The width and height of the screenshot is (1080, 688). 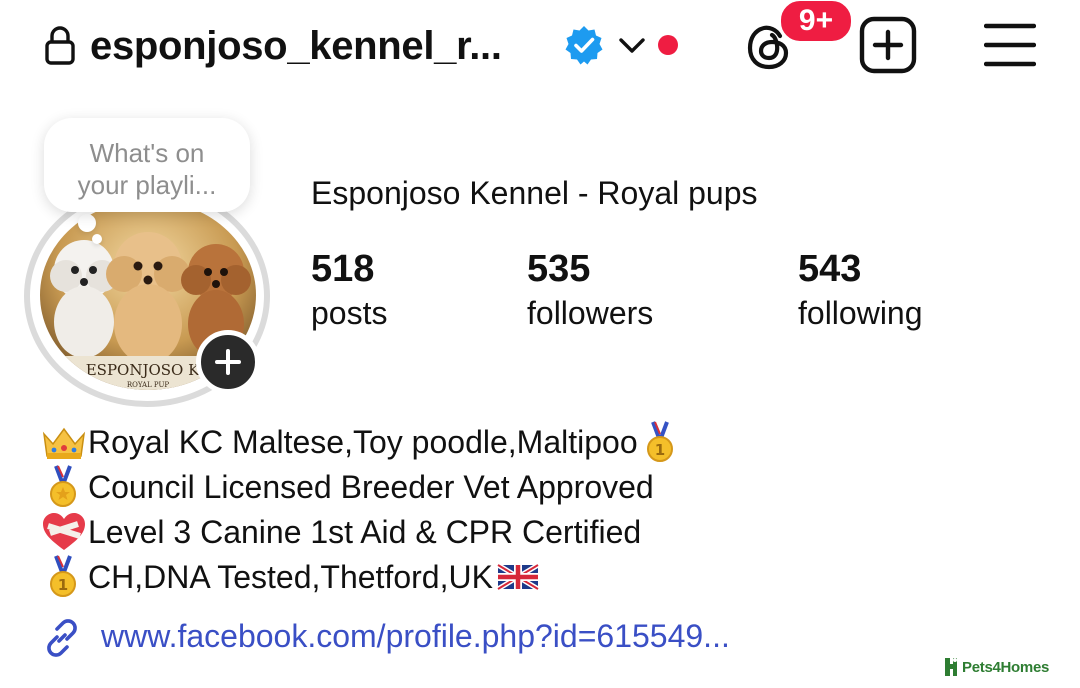 What do you see at coordinates (64, 442) in the screenshot?
I see `crown-icon` at bounding box center [64, 442].